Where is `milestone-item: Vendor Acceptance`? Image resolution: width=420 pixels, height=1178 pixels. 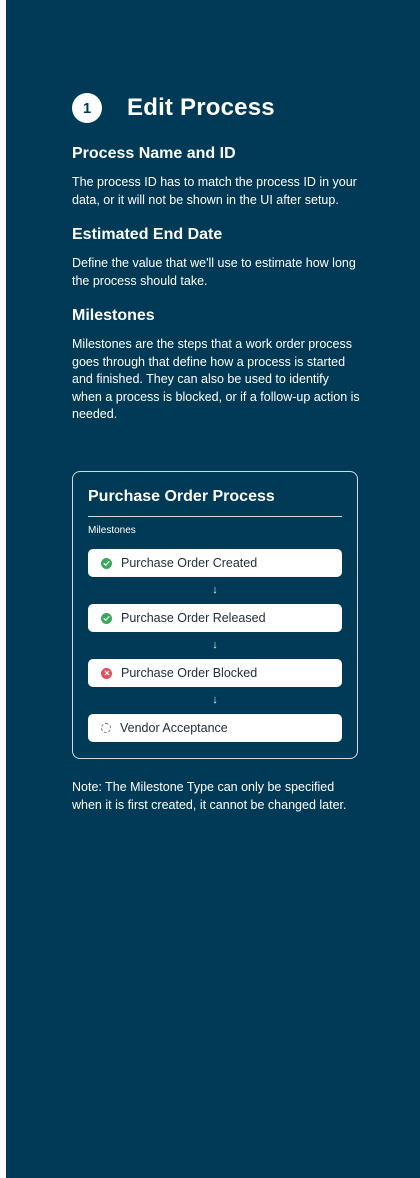 milestone-item: Vendor Acceptance is located at coordinates (215, 728).